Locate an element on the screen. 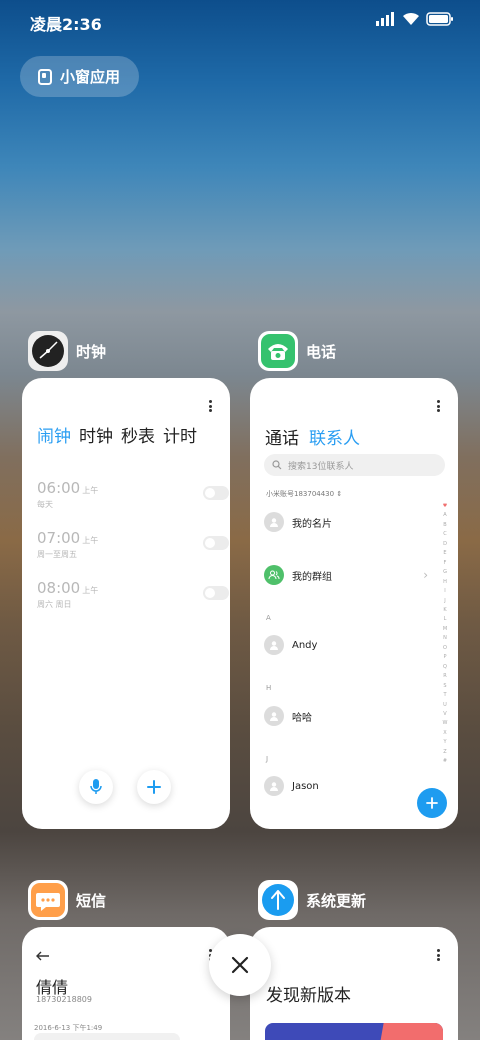 This screenshot has width=480, height=1040. tab-timer: 计时 is located at coordinates (180, 434).